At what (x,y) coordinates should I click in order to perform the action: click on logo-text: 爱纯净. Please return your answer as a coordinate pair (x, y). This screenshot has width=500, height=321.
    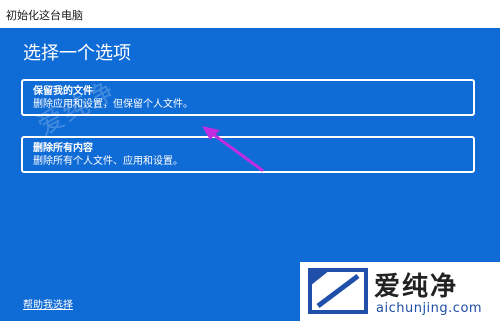
    Looking at the image, I should click on (416, 287).